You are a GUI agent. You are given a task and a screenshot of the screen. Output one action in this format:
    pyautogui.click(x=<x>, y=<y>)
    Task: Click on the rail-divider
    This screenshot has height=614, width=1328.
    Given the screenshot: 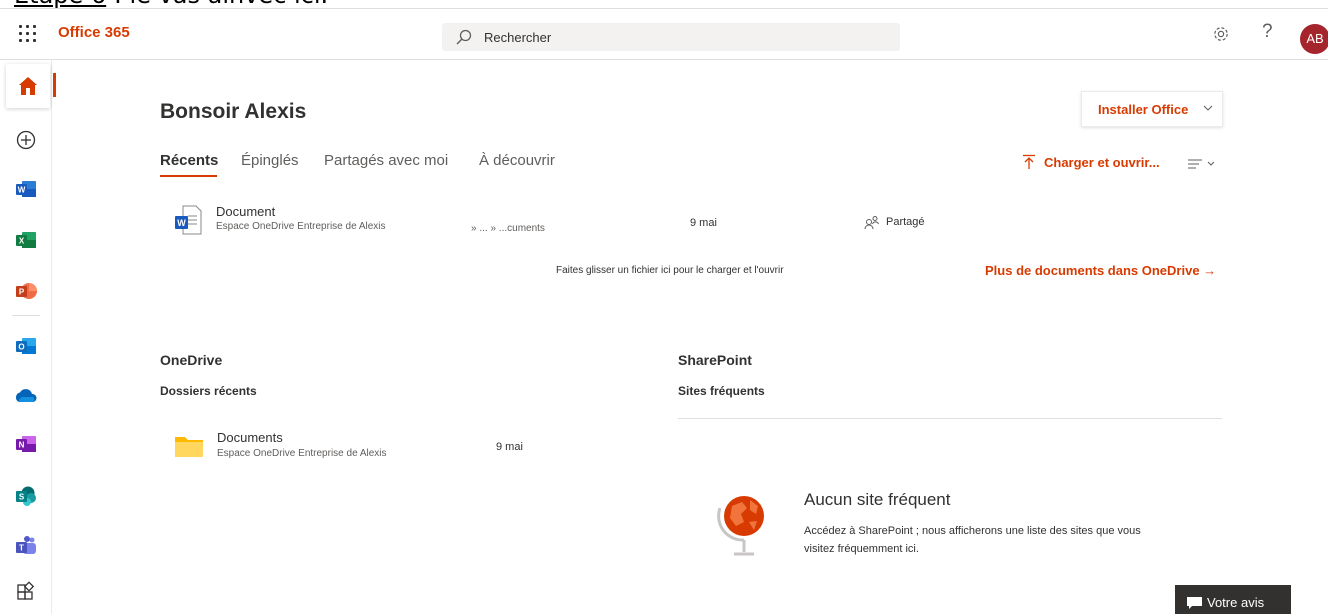 What is the action you would take?
    pyautogui.click(x=26, y=315)
    